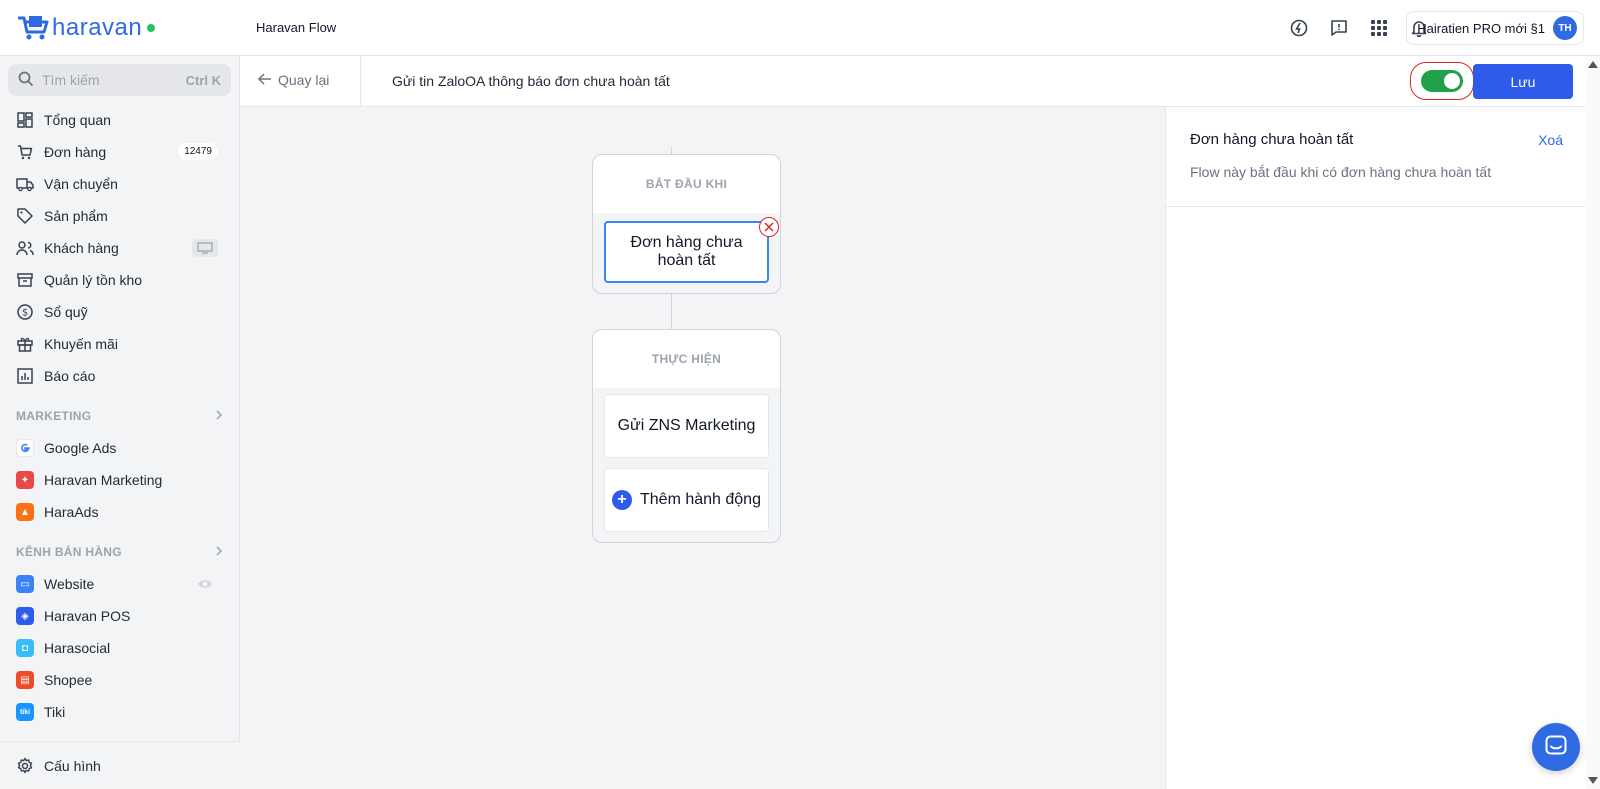 The image size is (1600, 789). What do you see at coordinates (70, 376) in the screenshot?
I see `sidebar-item-label: Báo cáo` at bounding box center [70, 376].